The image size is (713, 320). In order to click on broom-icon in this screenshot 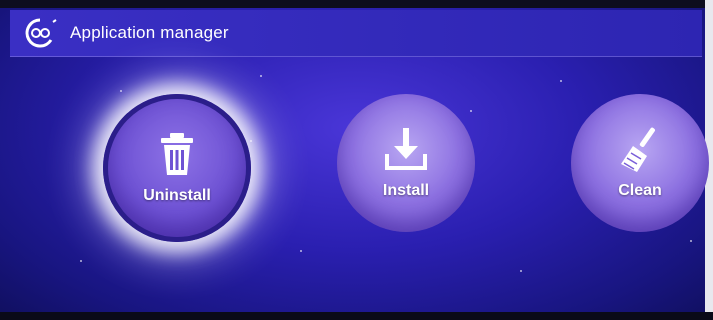, I will do `click(638, 149)`.